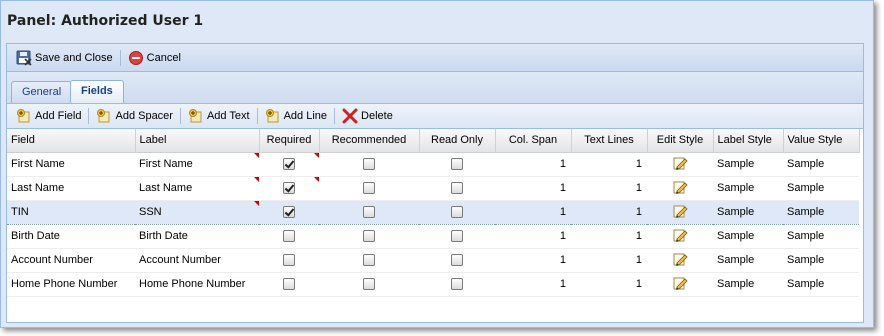  I want to click on tab-fields: Fields, so click(97, 91).